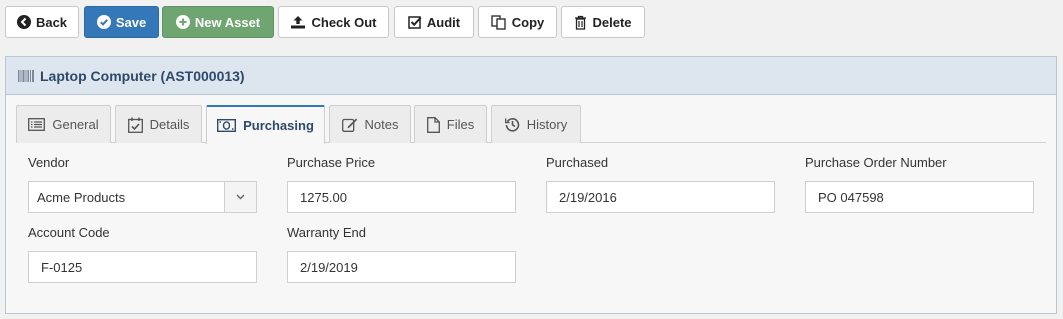  I want to click on account-code-field: Account Code, so click(142, 254).